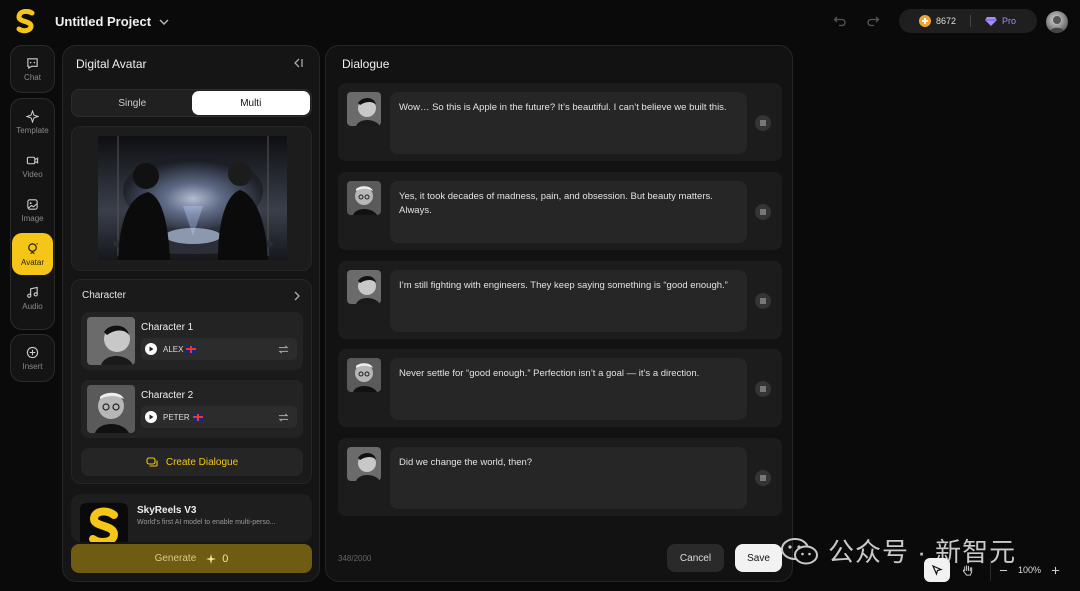 Image resolution: width=1080 pixels, height=591 pixels. I want to click on zoom-out-icon, so click(1003, 570).